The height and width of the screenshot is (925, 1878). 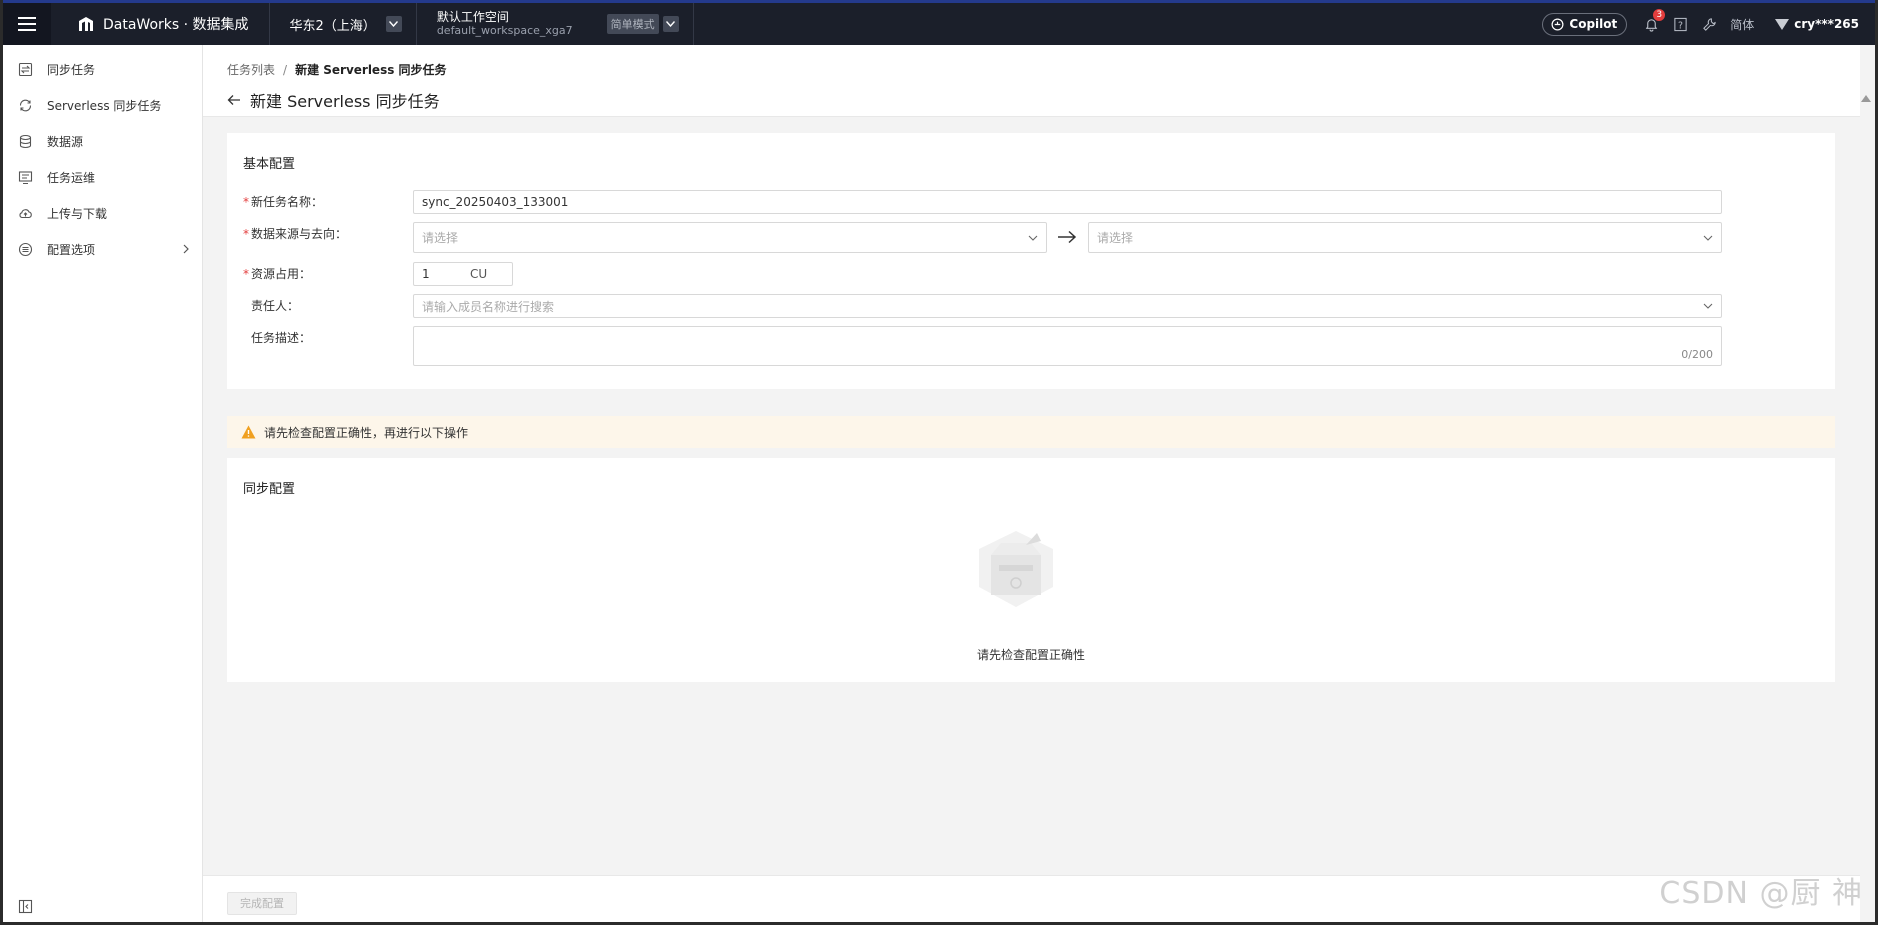 What do you see at coordinates (283, 202) in the screenshot?
I see `task-name-label: * 新任务名称：` at bounding box center [283, 202].